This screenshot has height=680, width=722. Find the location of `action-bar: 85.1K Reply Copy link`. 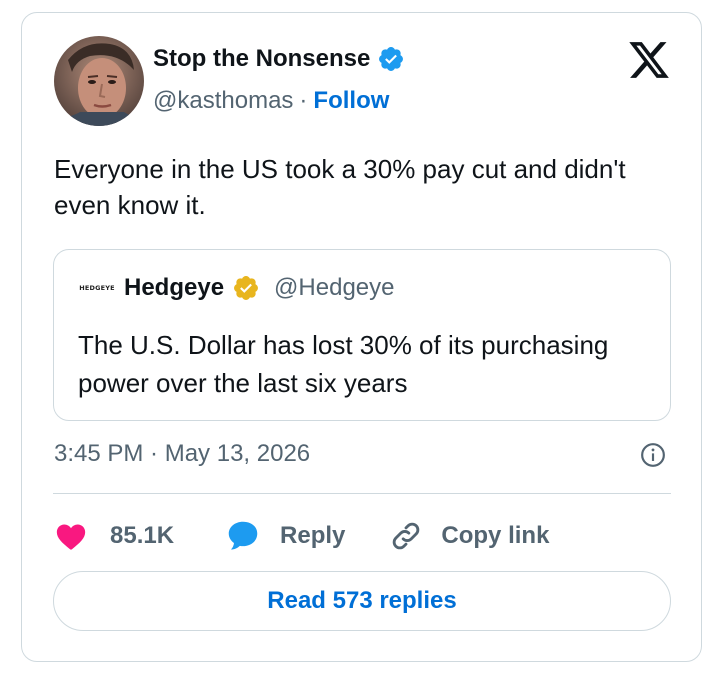

action-bar: 85.1K Reply Copy link is located at coordinates (301, 536).